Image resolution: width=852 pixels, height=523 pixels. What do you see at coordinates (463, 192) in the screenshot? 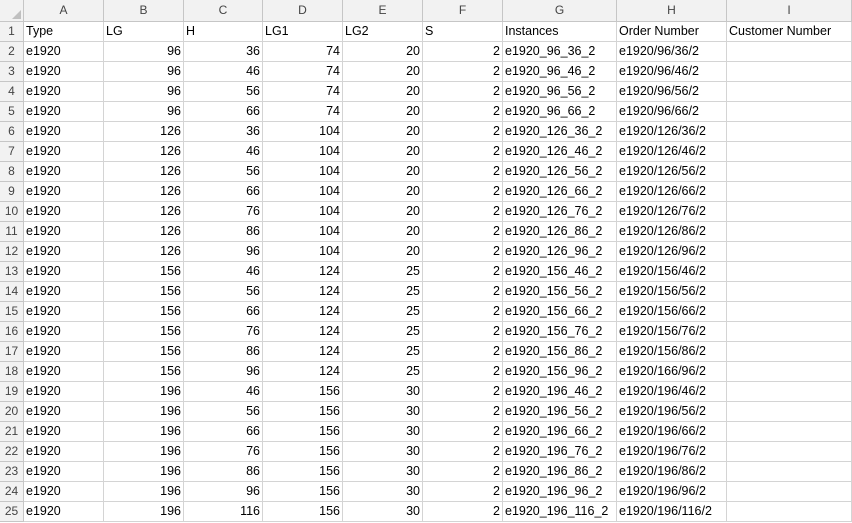
I see `cell-f9: 2` at bounding box center [463, 192].